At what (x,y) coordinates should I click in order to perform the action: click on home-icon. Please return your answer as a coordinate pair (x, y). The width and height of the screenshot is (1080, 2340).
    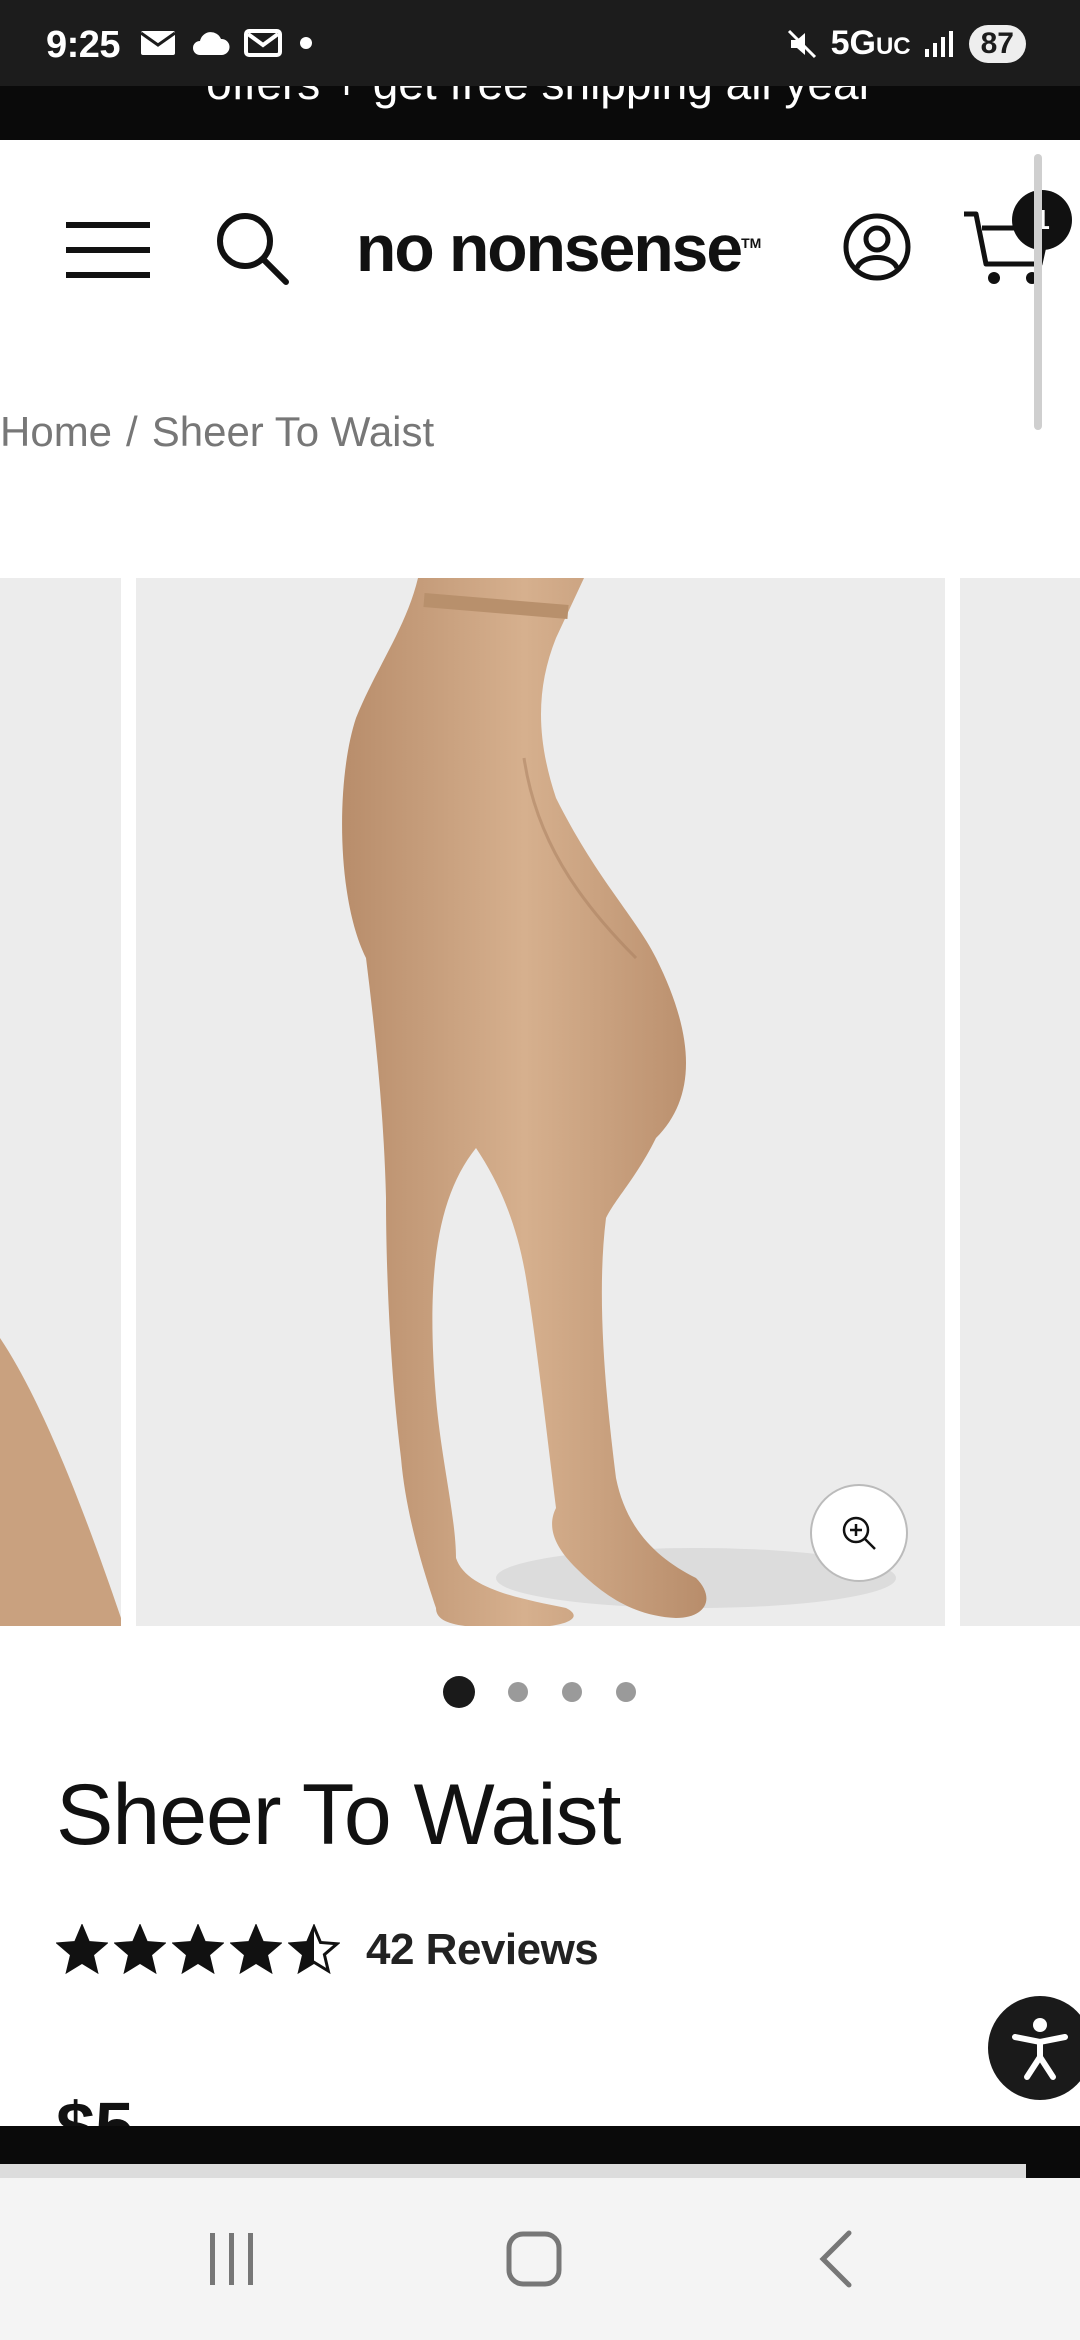
    Looking at the image, I should click on (534, 2259).